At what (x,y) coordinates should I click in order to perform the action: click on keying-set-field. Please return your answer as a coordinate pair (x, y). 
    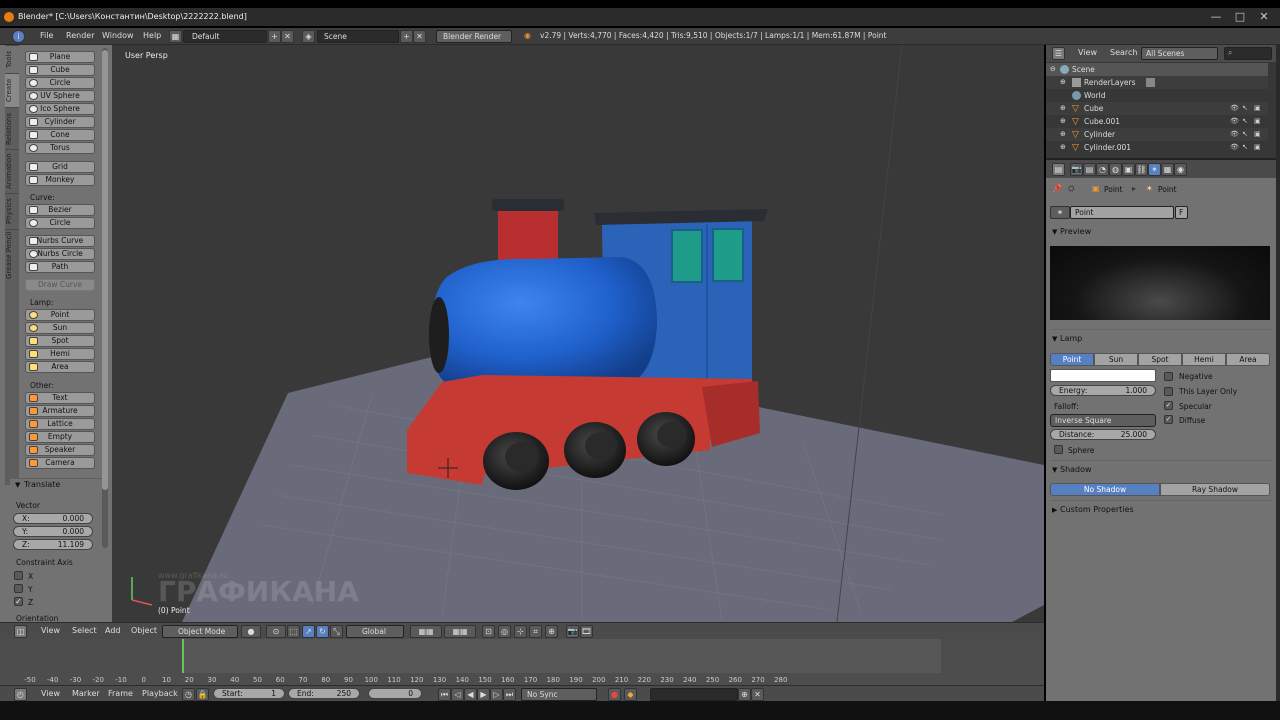
    Looking at the image, I should click on (694, 694).